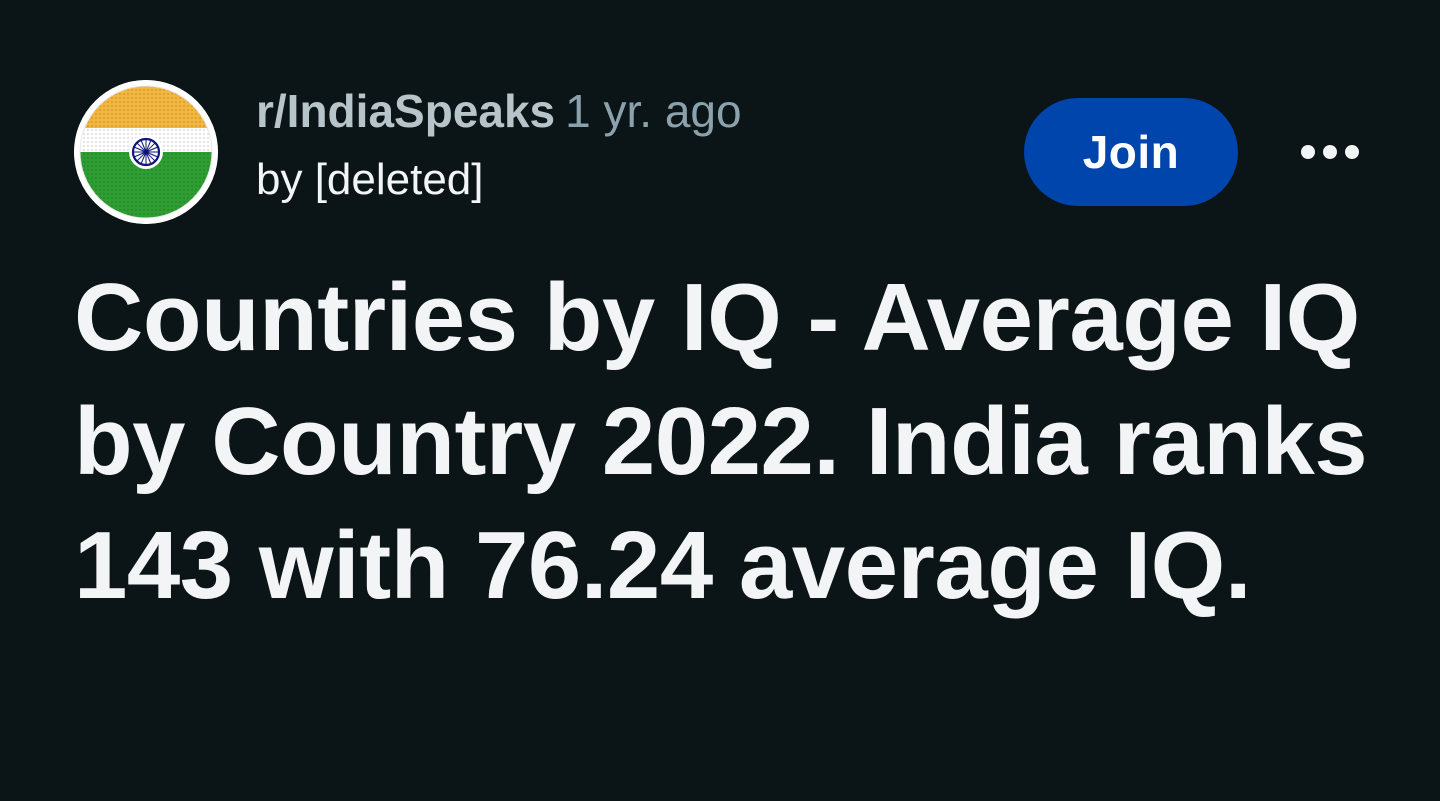 This screenshot has width=1440, height=801. I want to click on post-timestamp: 1 yr. ago, so click(653, 111).